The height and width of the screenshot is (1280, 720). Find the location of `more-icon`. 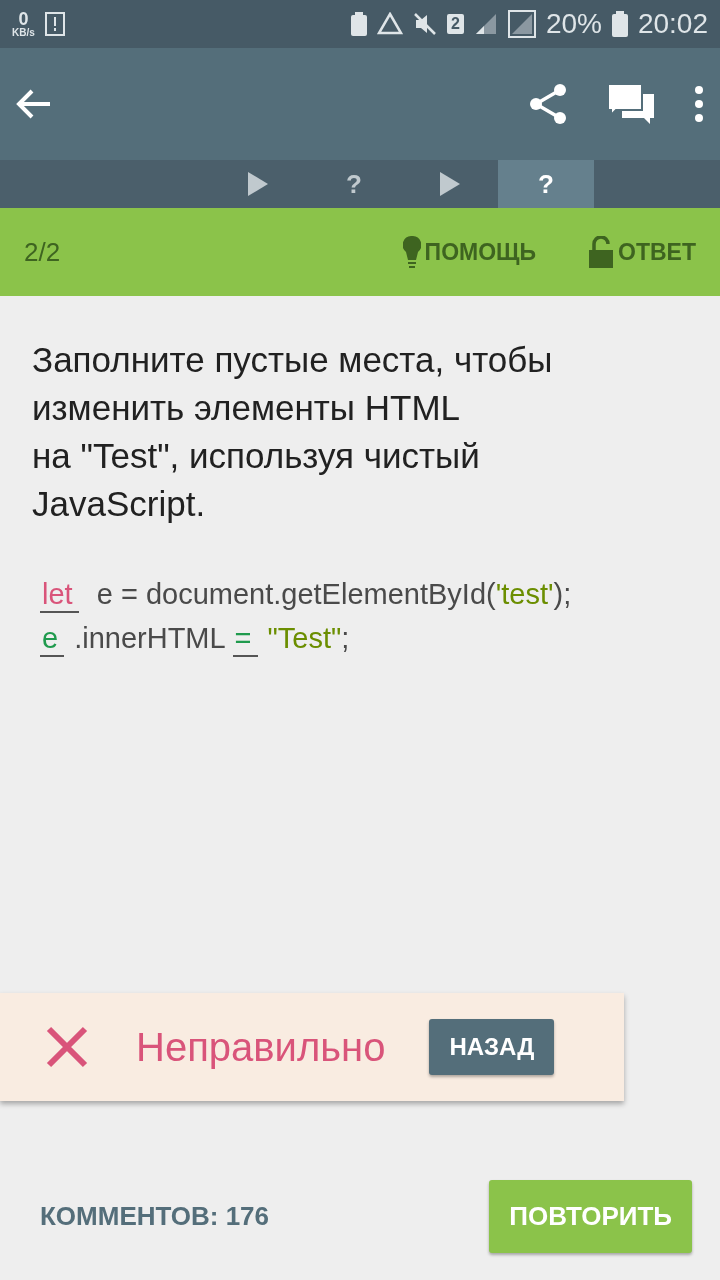

more-icon is located at coordinates (699, 104).